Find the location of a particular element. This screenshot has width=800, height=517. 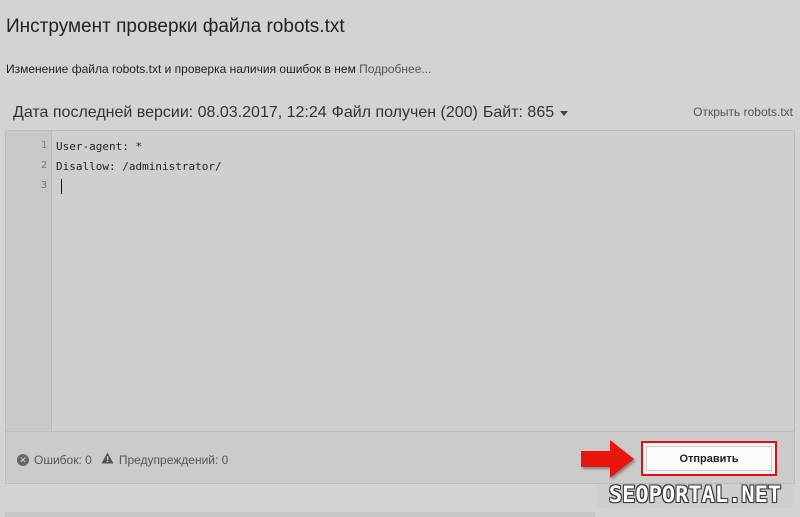

page-title: Инструмент проверки файла robots.txt is located at coordinates (175, 26).